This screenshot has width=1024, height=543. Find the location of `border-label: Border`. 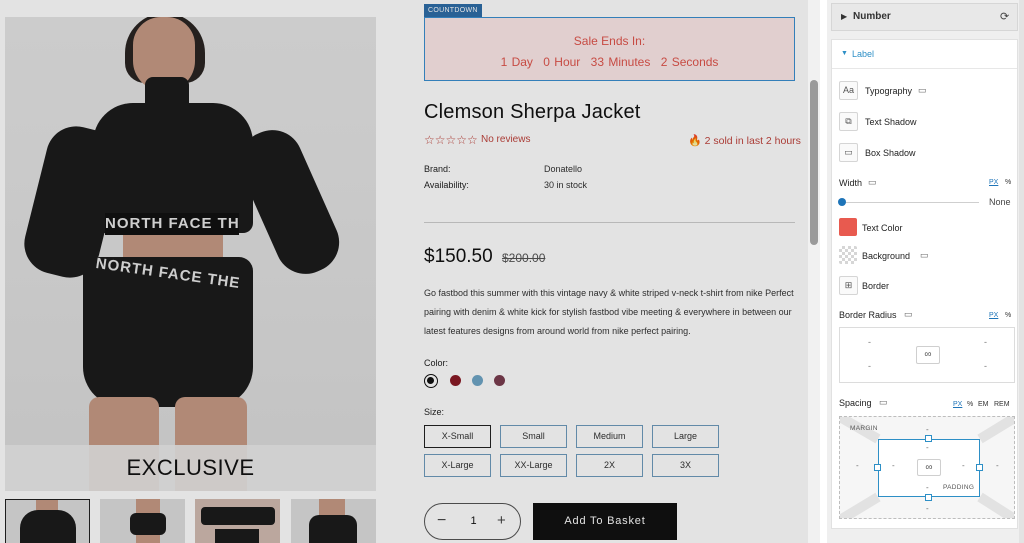

border-label: Border is located at coordinates (875, 286).